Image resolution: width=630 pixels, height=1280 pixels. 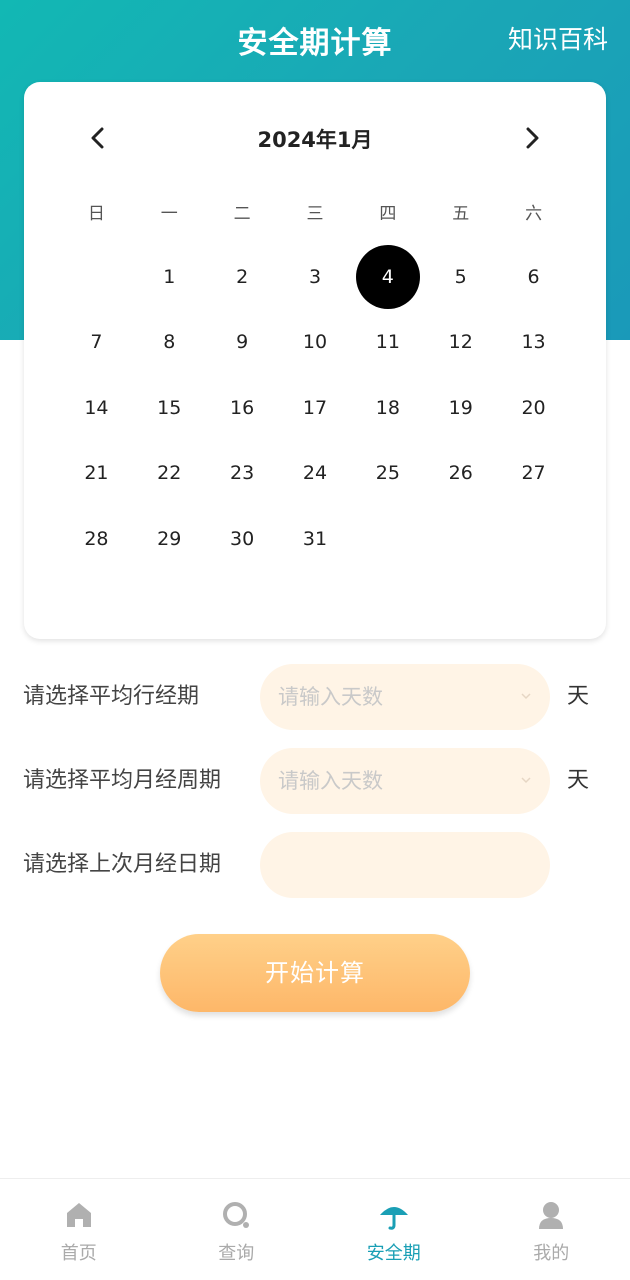 What do you see at coordinates (405, 781) in the screenshot?
I see `cycle-select: 请输入天数` at bounding box center [405, 781].